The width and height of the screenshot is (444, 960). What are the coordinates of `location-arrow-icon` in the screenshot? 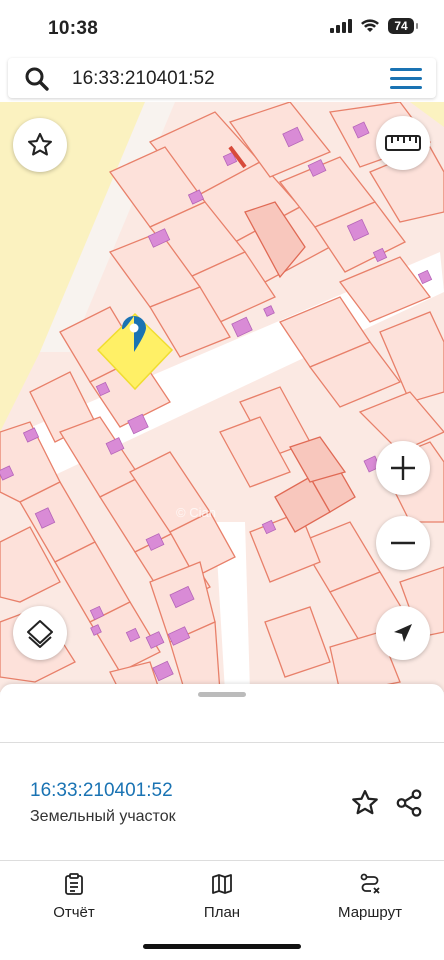 It's located at (403, 633).